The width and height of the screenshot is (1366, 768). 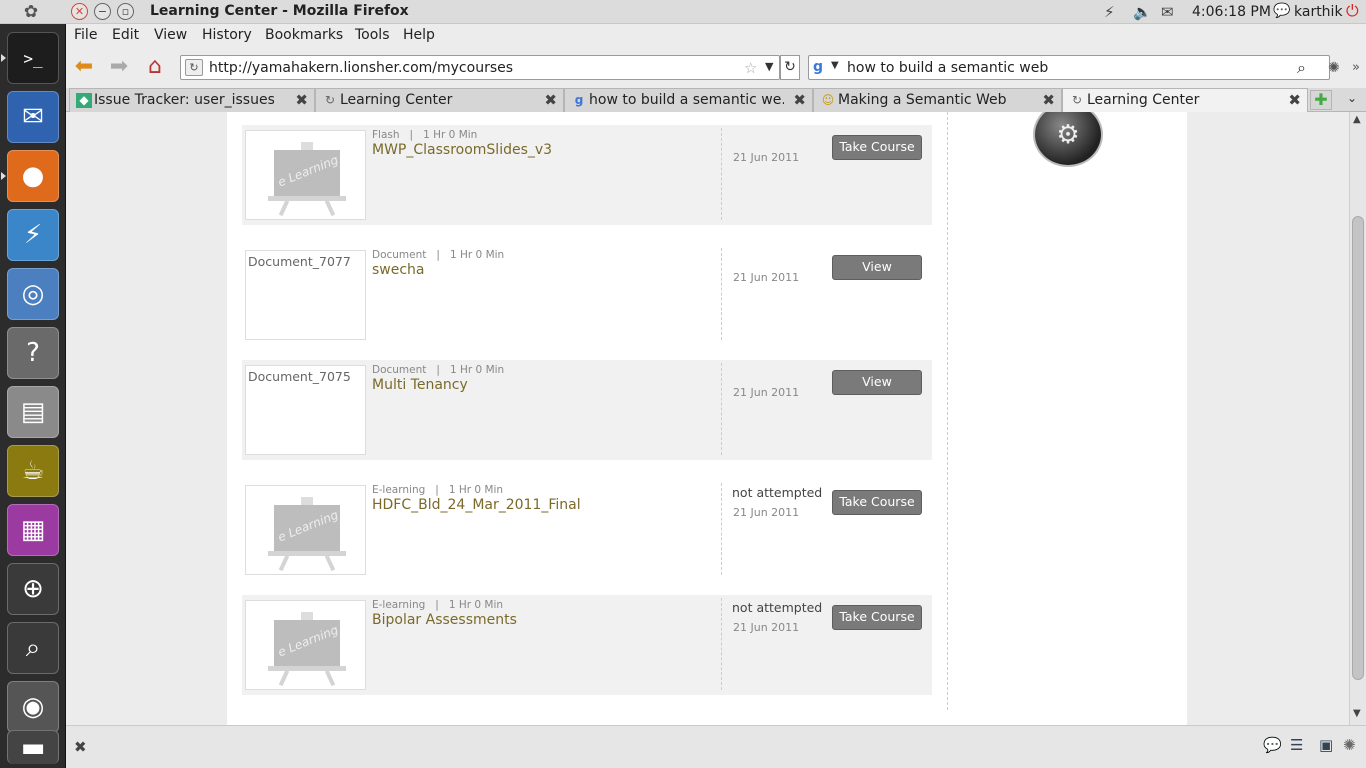 What do you see at coordinates (1185, 100) in the screenshot?
I see `tab-learning-center-active: ↻ Learning Center ✖` at bounding box center [1185, 100].